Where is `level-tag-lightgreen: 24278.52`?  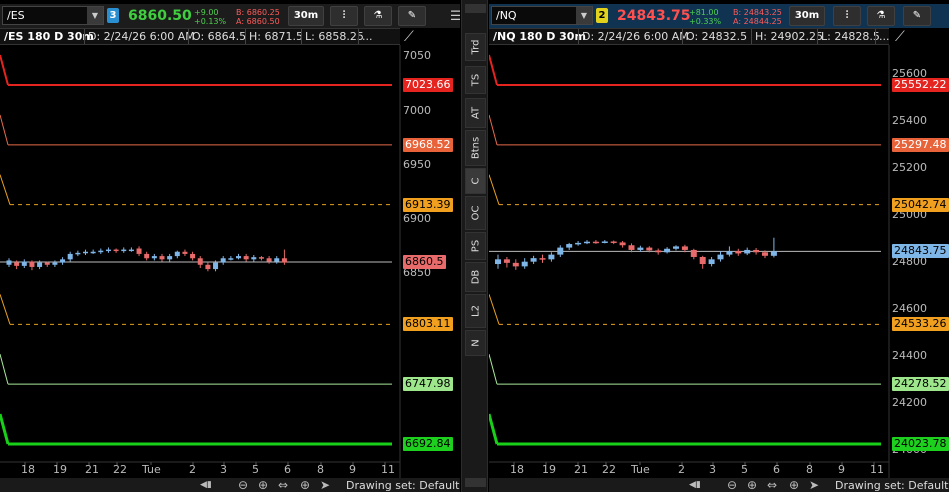 level-tag-lightgreen: 24278.52 is located at coordinates (920, 384).